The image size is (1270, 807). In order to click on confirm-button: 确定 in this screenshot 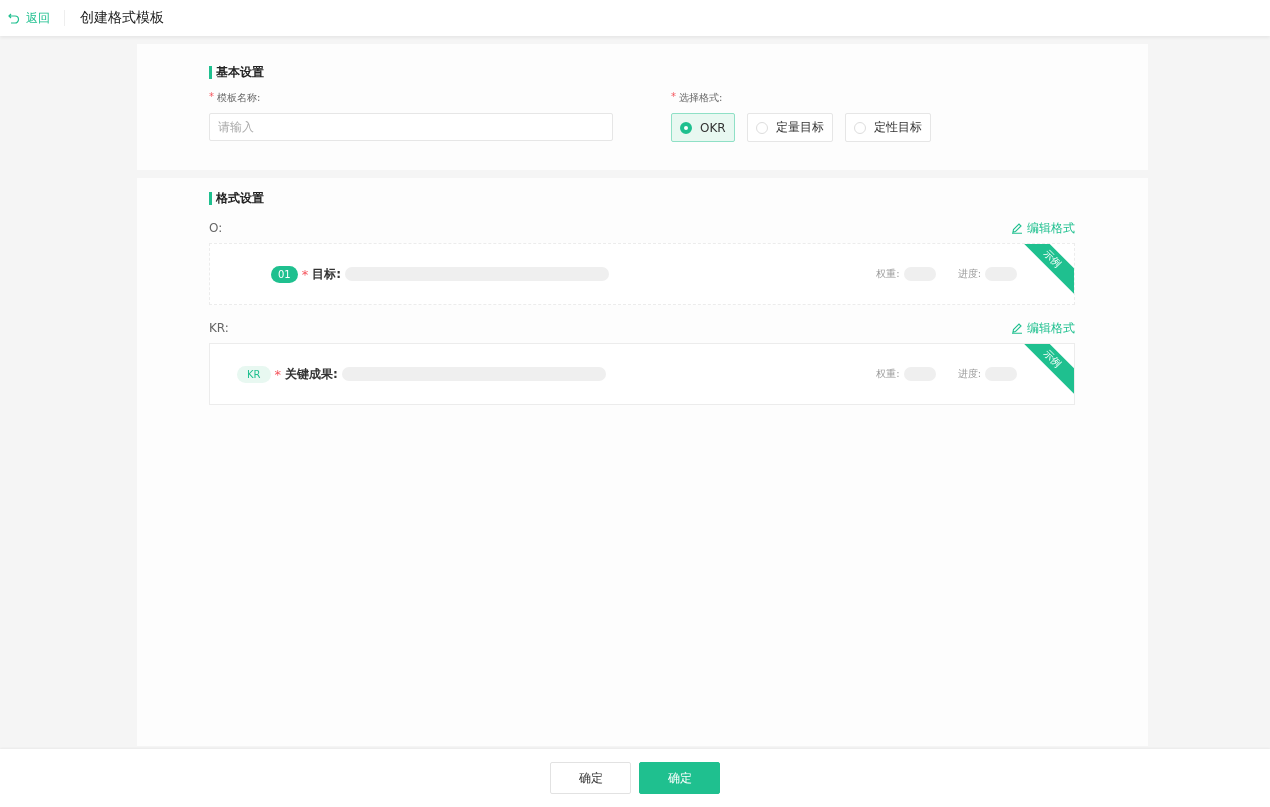, I will do `click(590, 778)`.